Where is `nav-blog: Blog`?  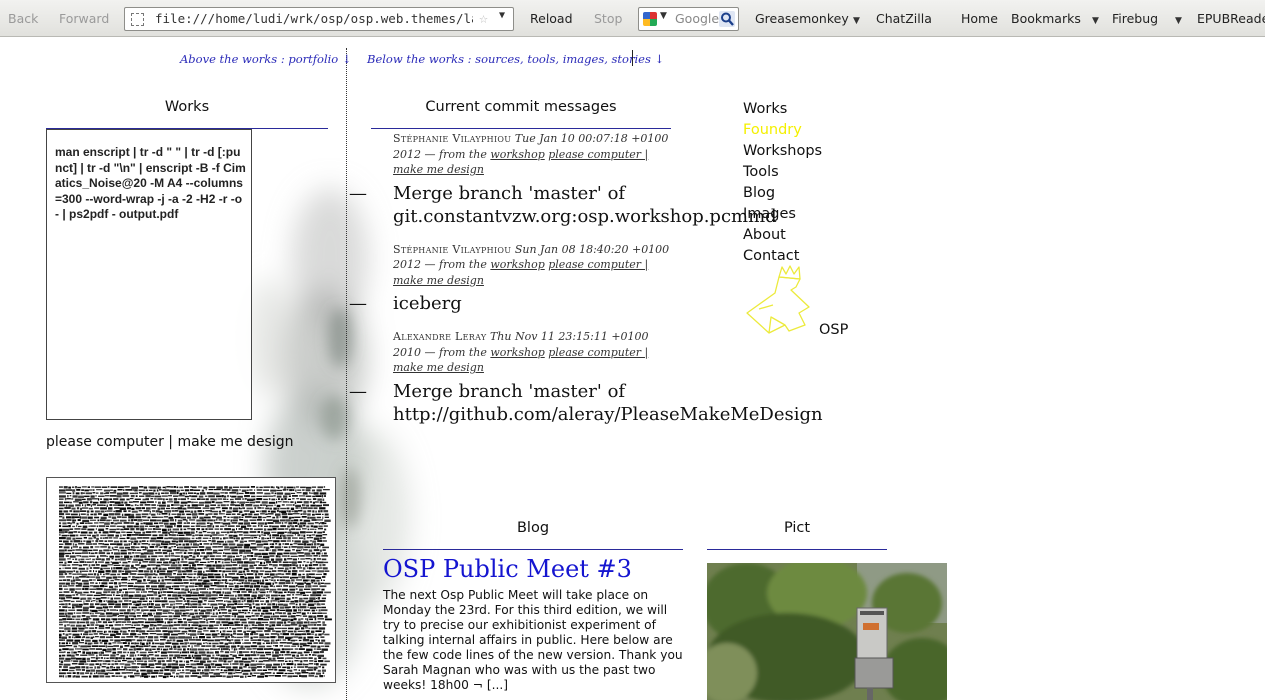
nav-blog: Blog is located at coordinates (782, 193).